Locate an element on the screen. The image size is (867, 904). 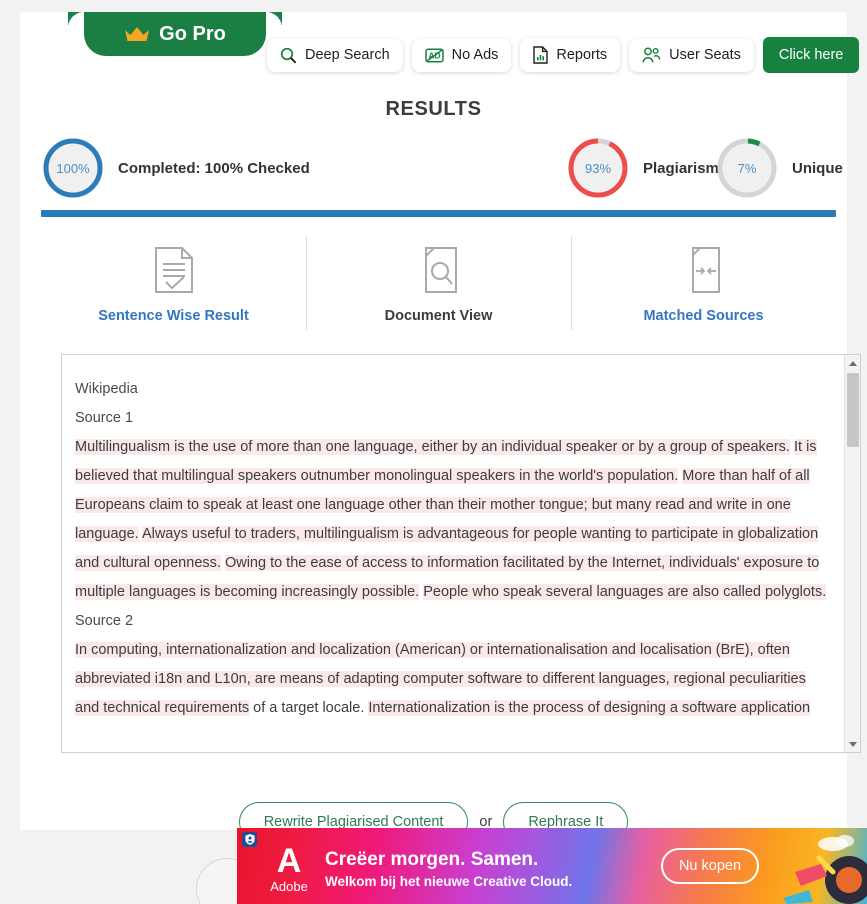
adobe-logo: A Adobe is located at coordinates (289, 869).